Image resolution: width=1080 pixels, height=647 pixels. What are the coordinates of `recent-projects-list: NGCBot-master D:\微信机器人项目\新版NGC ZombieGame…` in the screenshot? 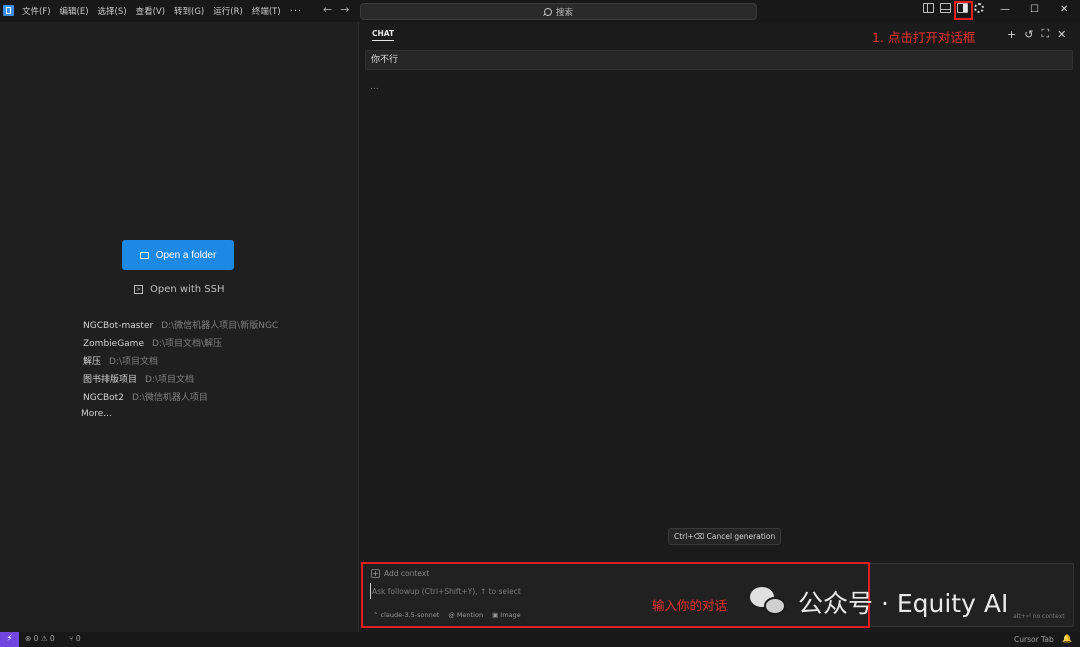 It's located at (180, 365).